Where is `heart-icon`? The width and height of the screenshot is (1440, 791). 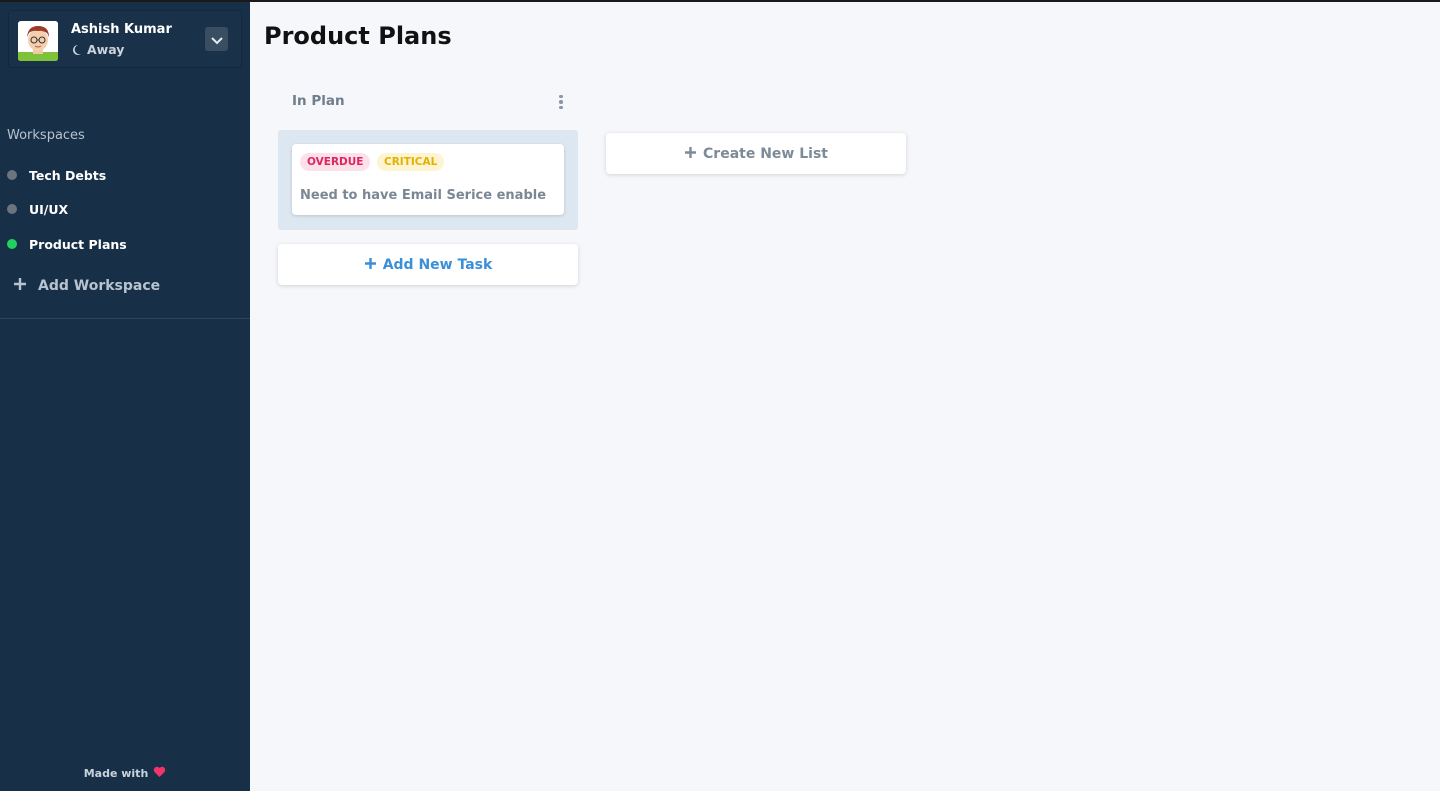
heart-icon is located at coordinates (159, 773).